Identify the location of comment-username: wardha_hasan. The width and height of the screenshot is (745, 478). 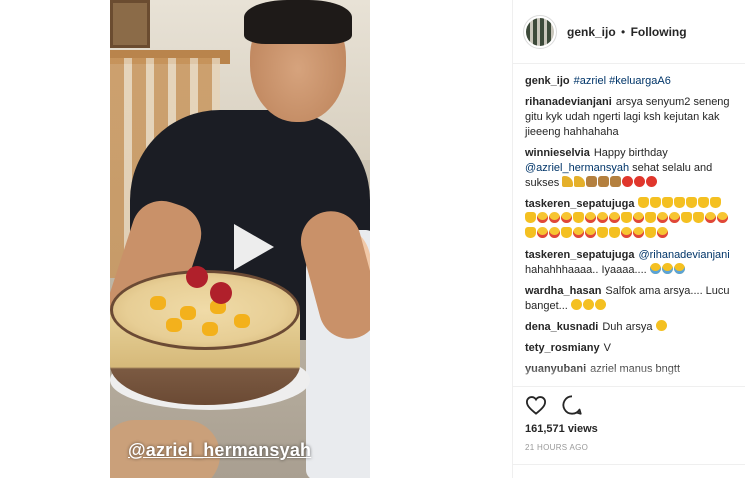
(563, 291).